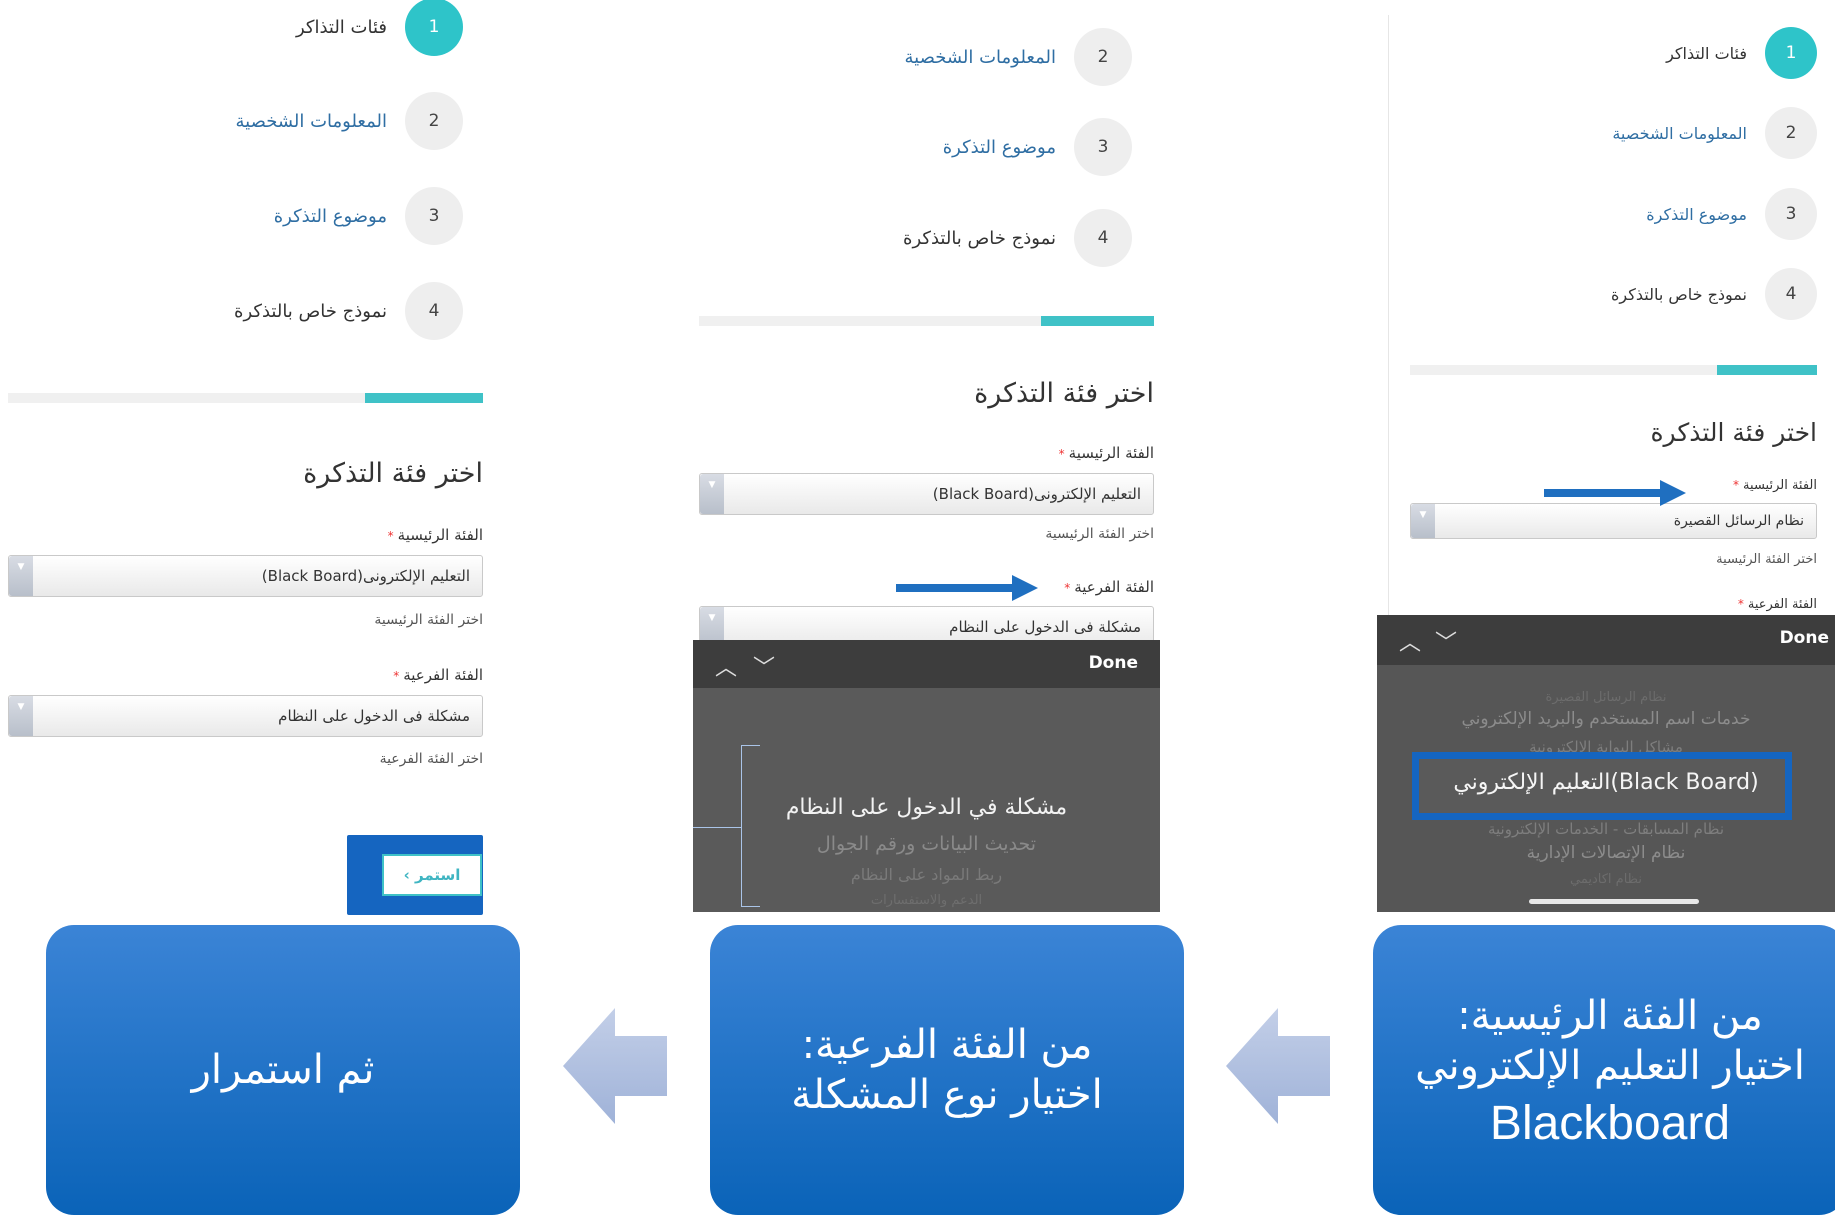 The width and height of the screenshot is (1835, 1215). Describe the element at coordinates (1615, 493) in the screenshot. I see `main-category-arrow` at that location.